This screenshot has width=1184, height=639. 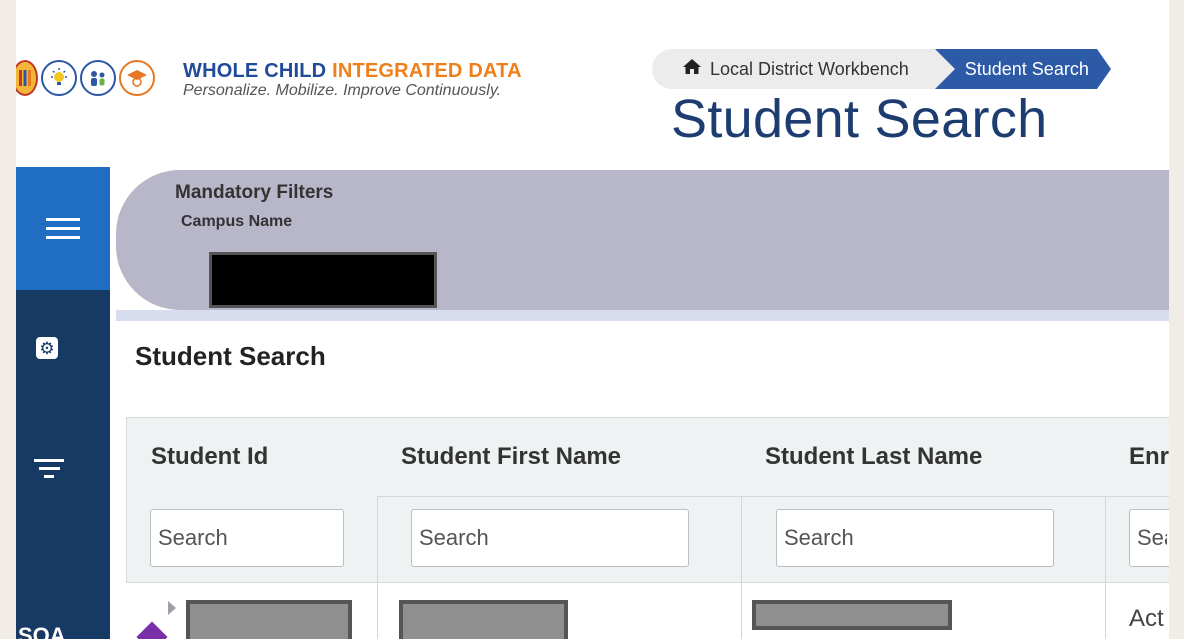 I want to click on brand-title-part2: INTEGRATED DATA, so click(x=427, y=71).